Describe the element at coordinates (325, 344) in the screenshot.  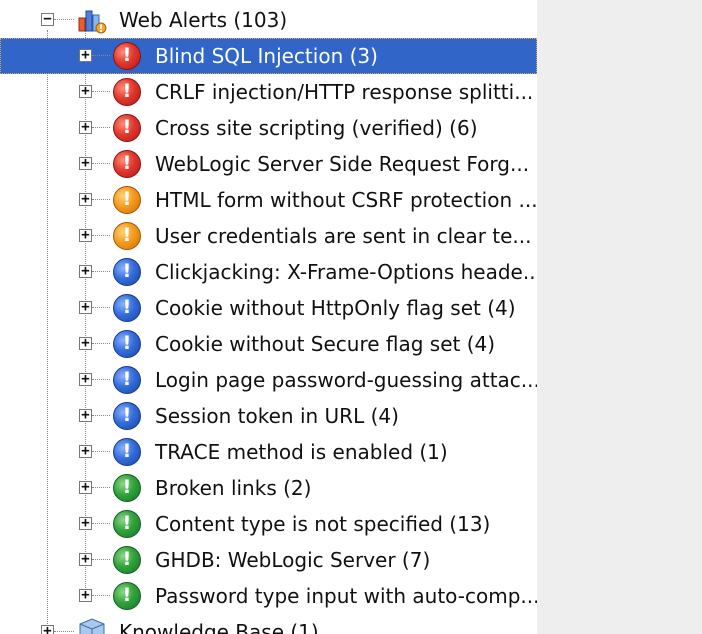
I see `alert-label: Cookie without Secure flag set (4)` at that location.